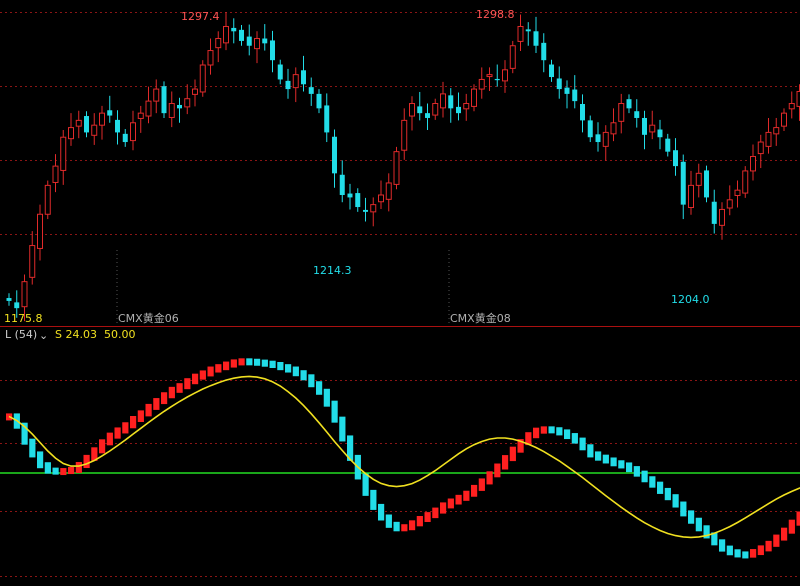  Describe the element at coordinates (332, 270) in the screenshot. I see `price-annotation-low: 1214.3` at that location.